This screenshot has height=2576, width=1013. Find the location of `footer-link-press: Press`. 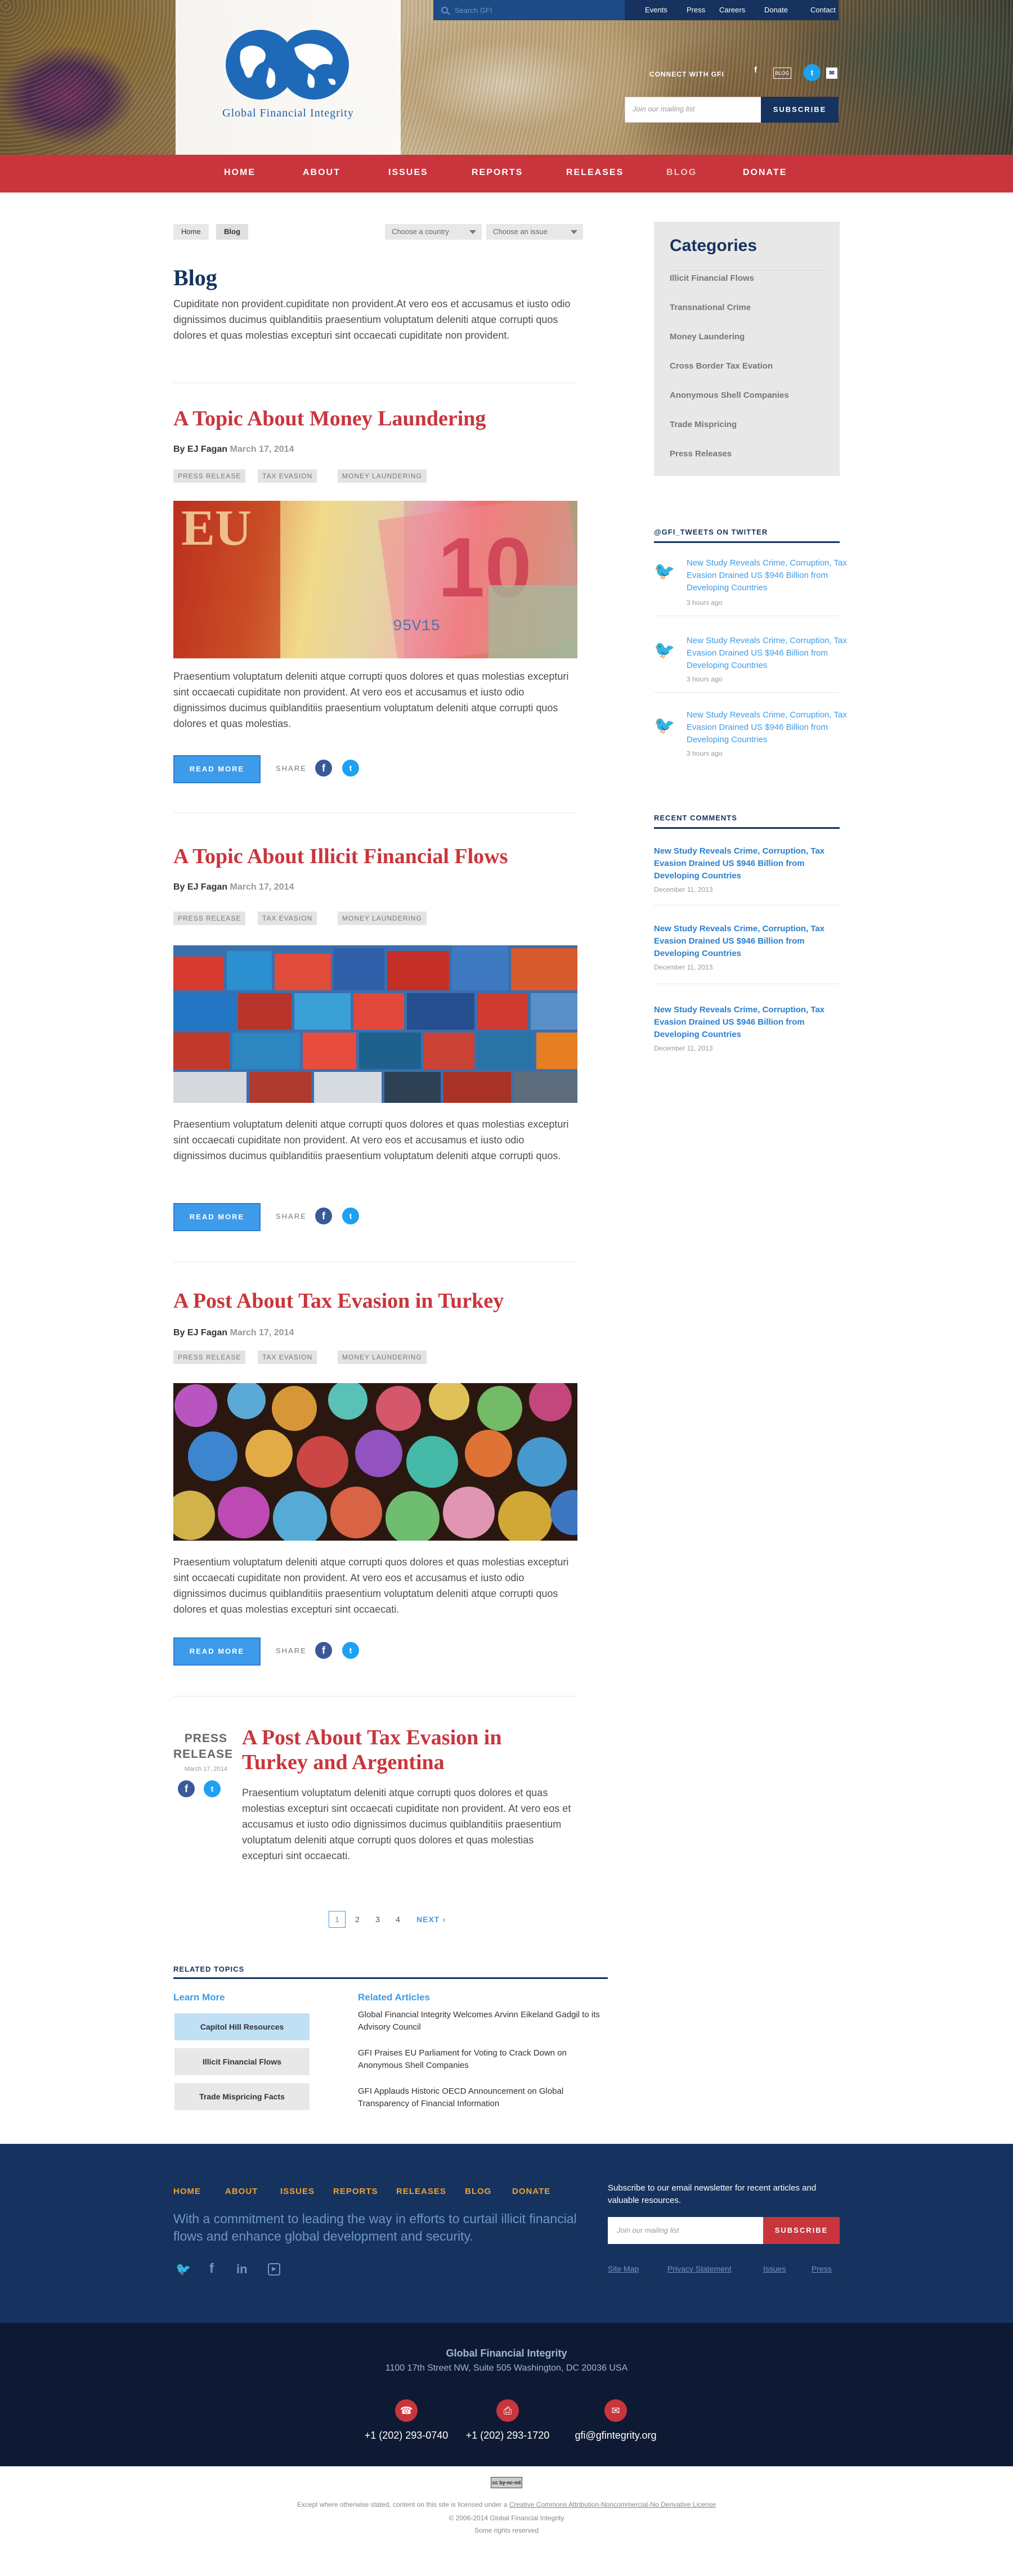

footer-link-press: Press is located at coordinates (822, 2268).